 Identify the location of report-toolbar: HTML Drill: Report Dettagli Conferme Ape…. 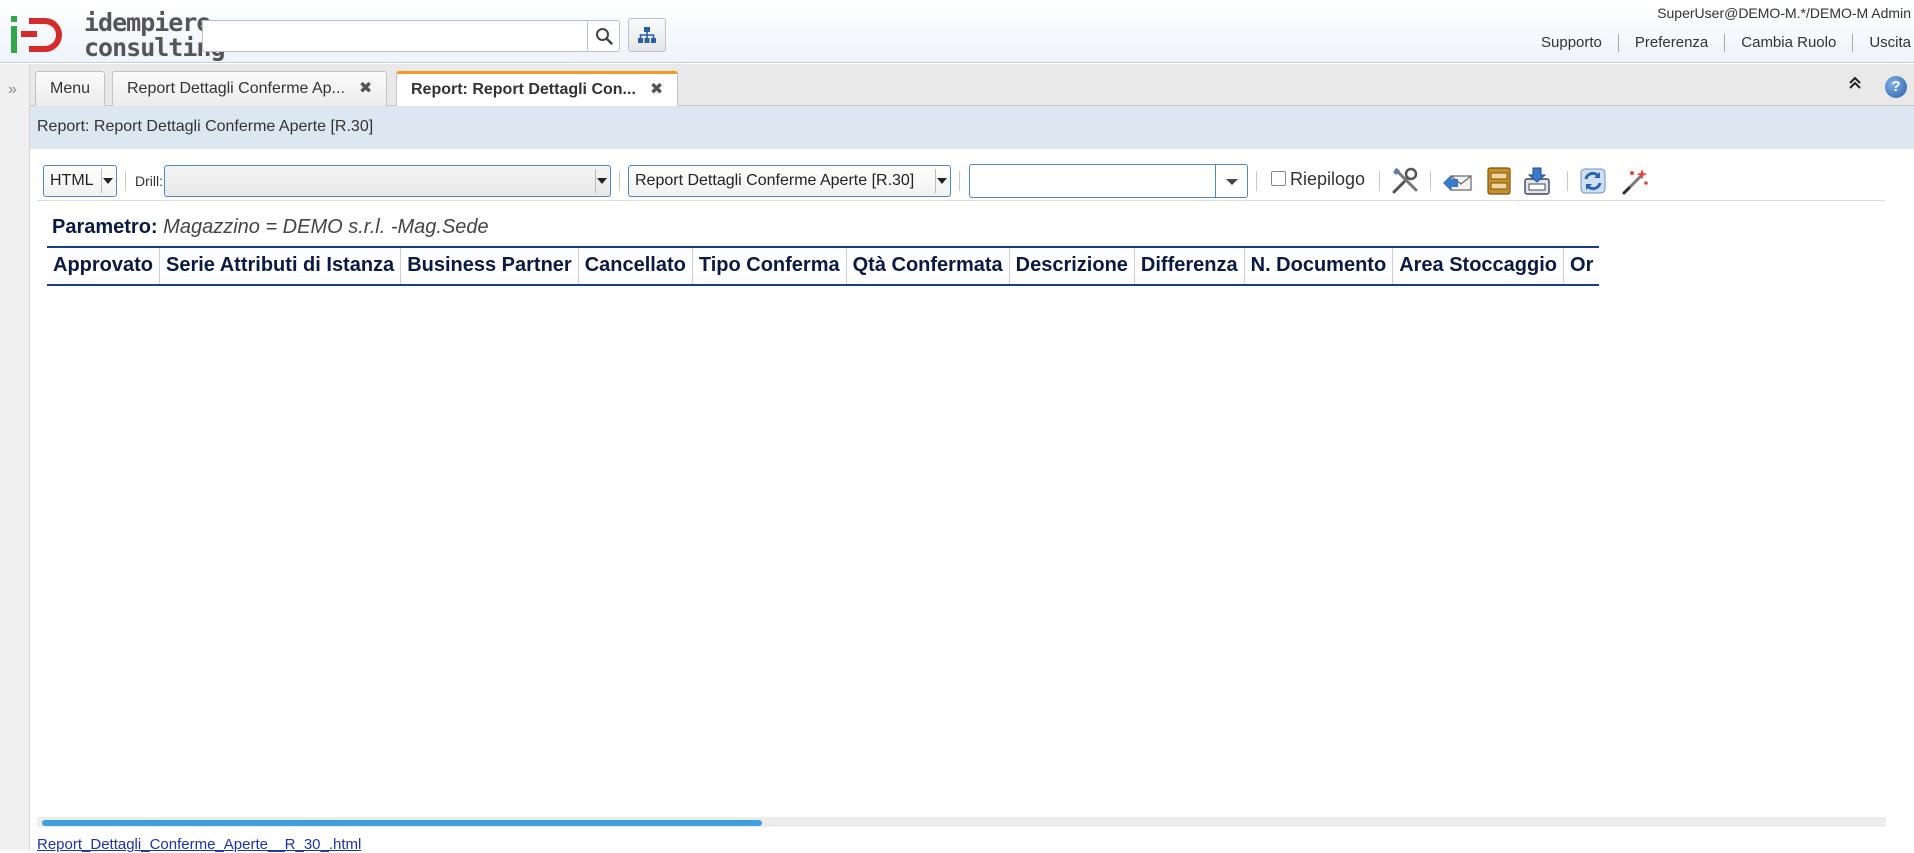
(961, 179).